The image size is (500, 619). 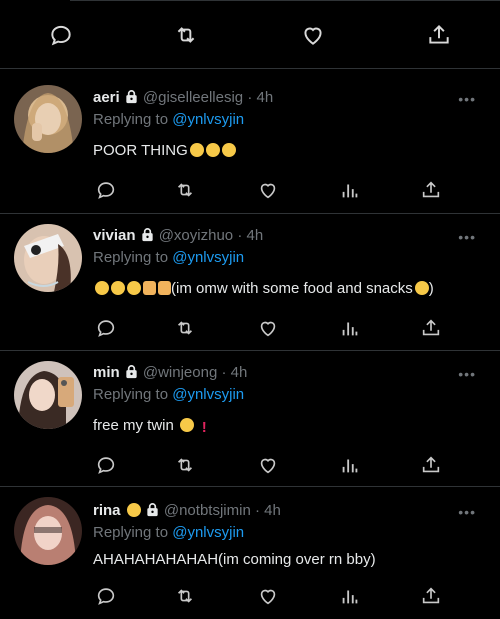 I want to click on reply-header: min @winjeong · 4h, so click(x=170, y=373).